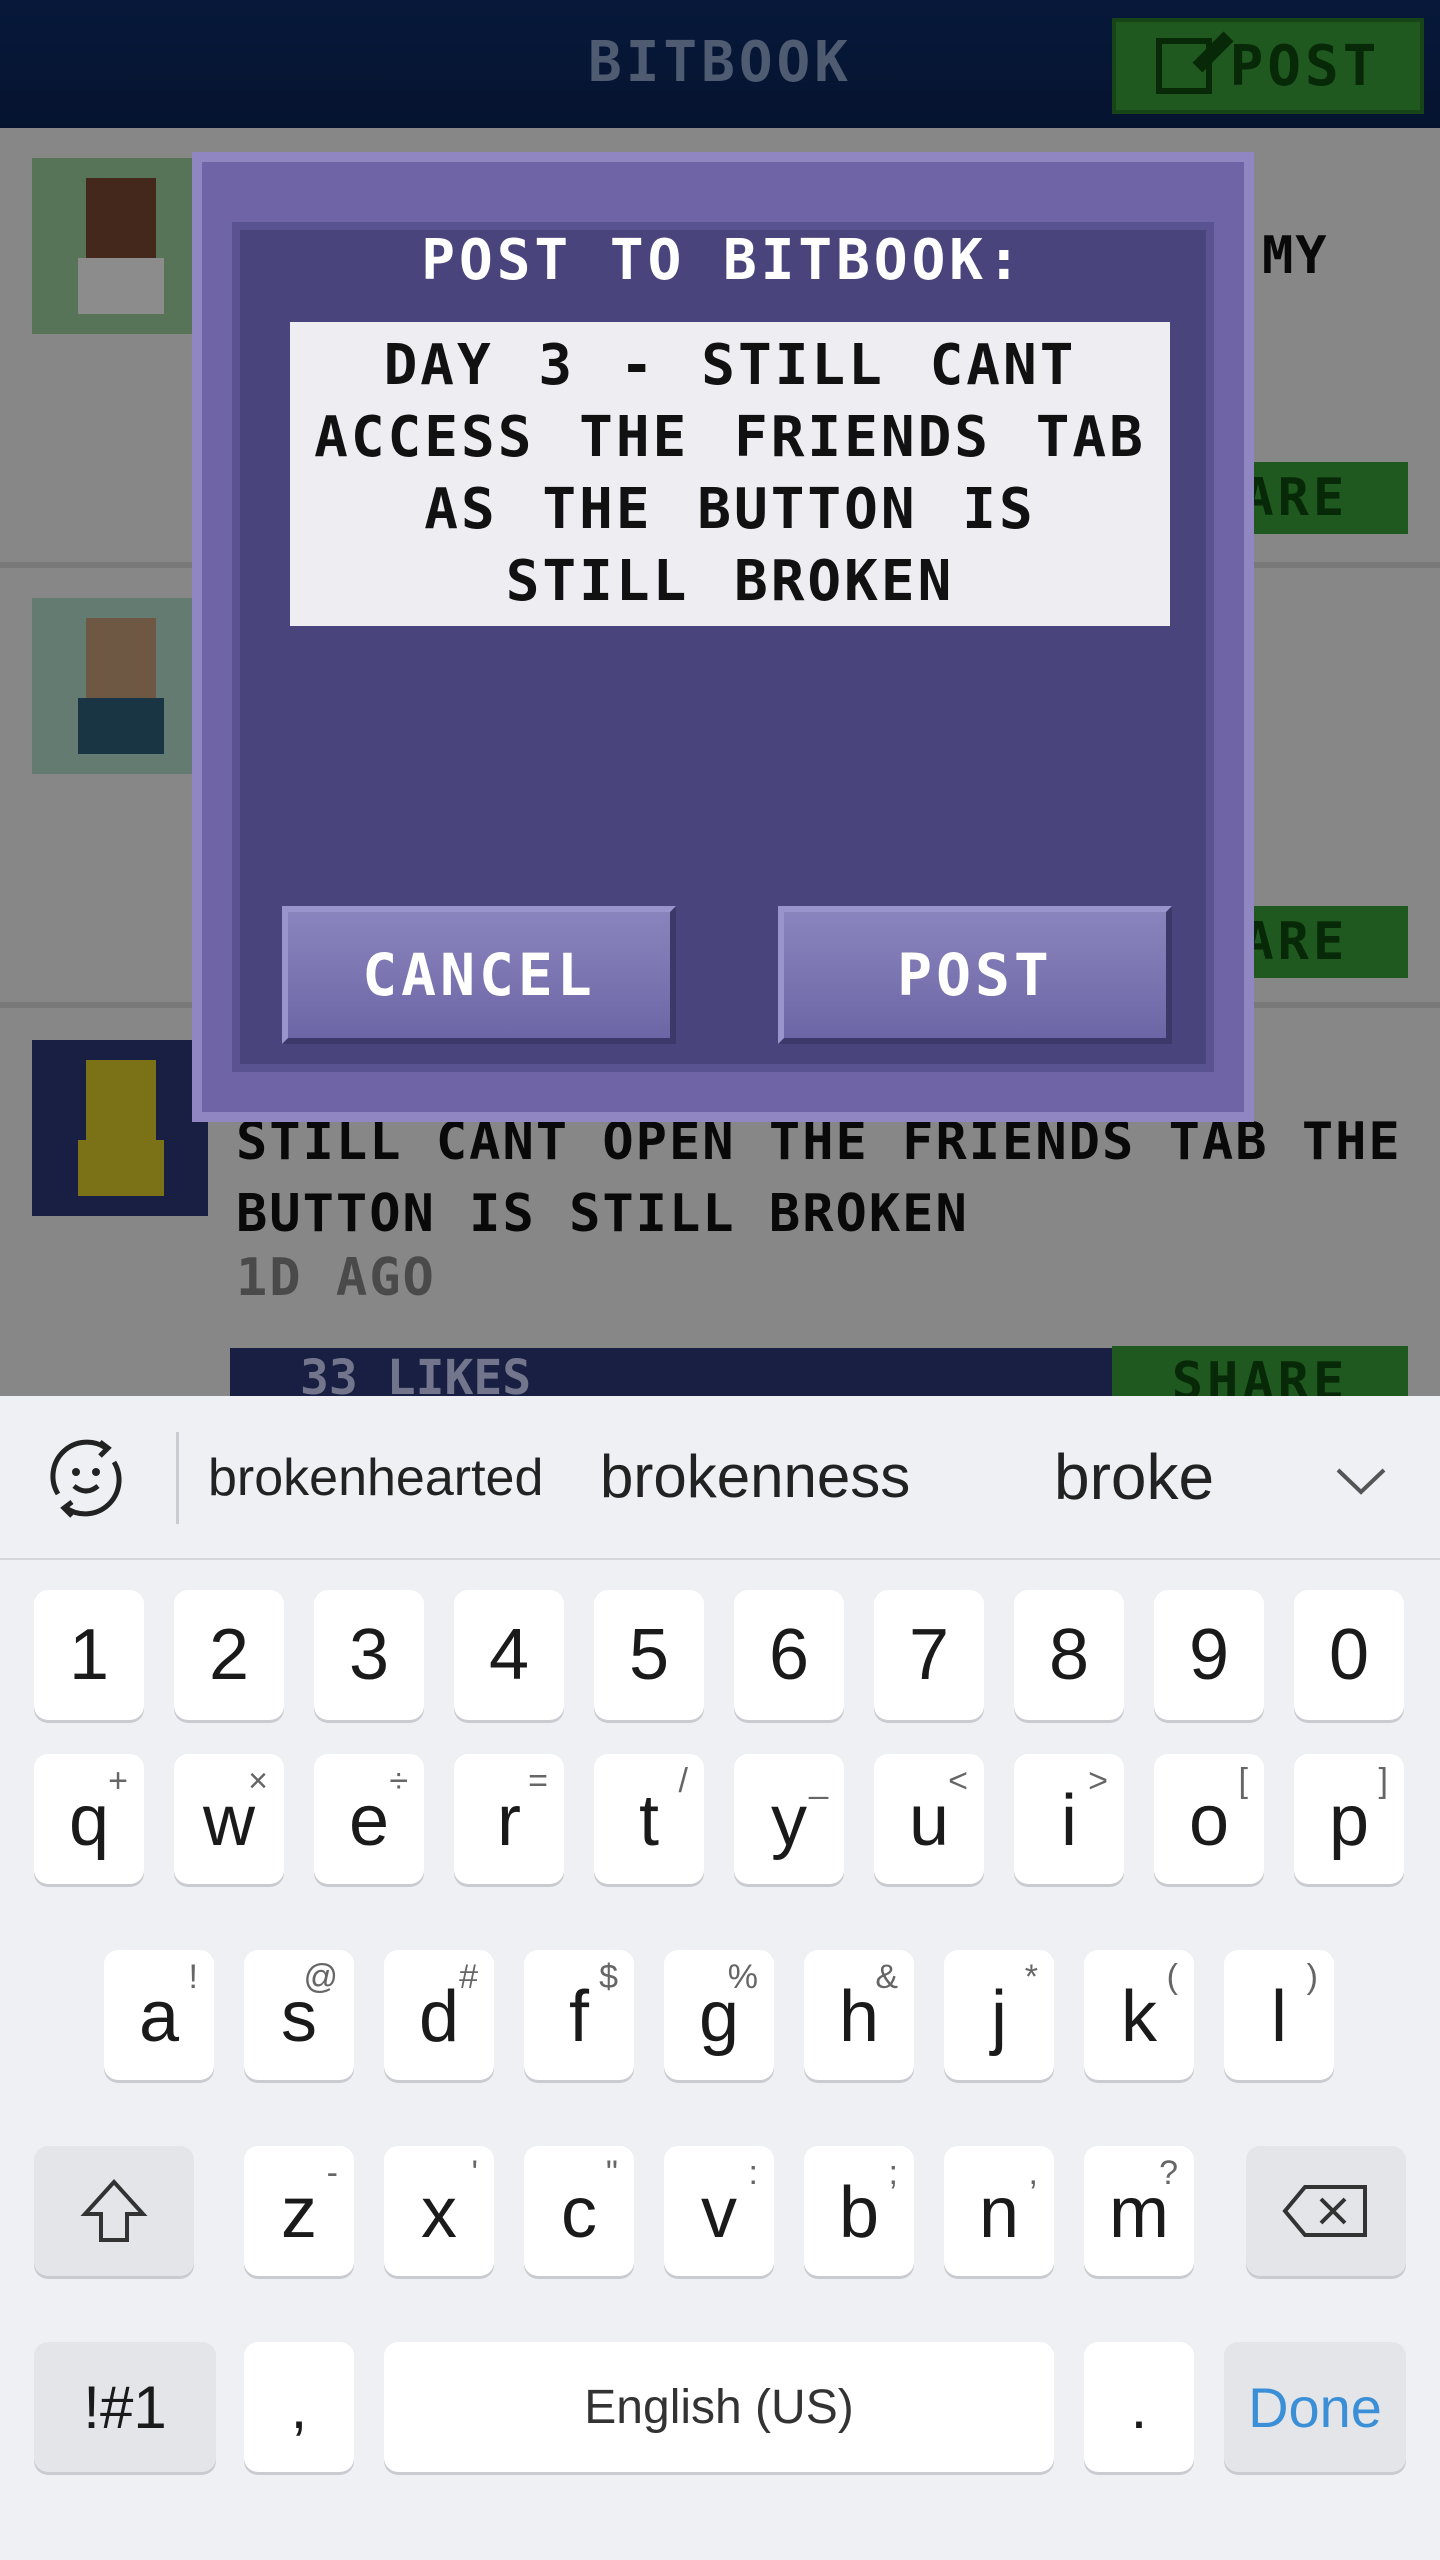 This screenshot has width=1440, height=2560. I want to click on key-k: k(, so click(1139, 2015).